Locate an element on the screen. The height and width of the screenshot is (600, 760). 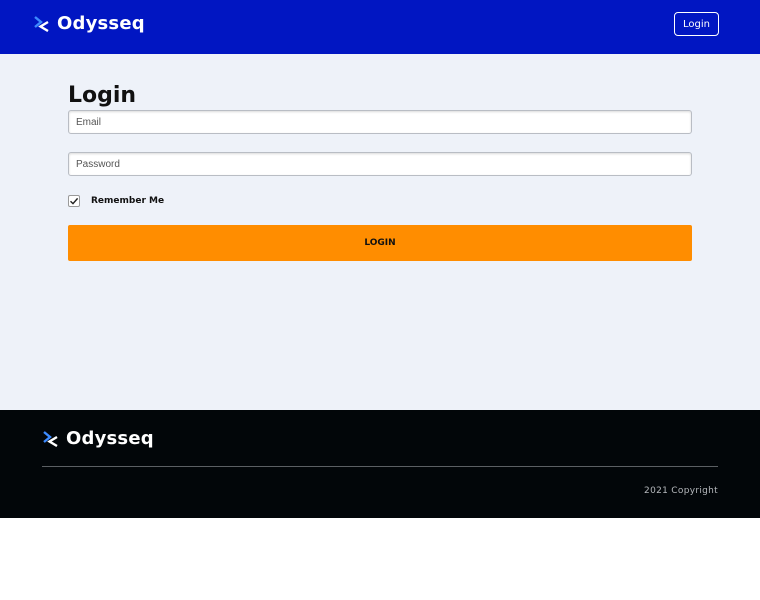
checkmark-icon is located at coordinates (74, 201).